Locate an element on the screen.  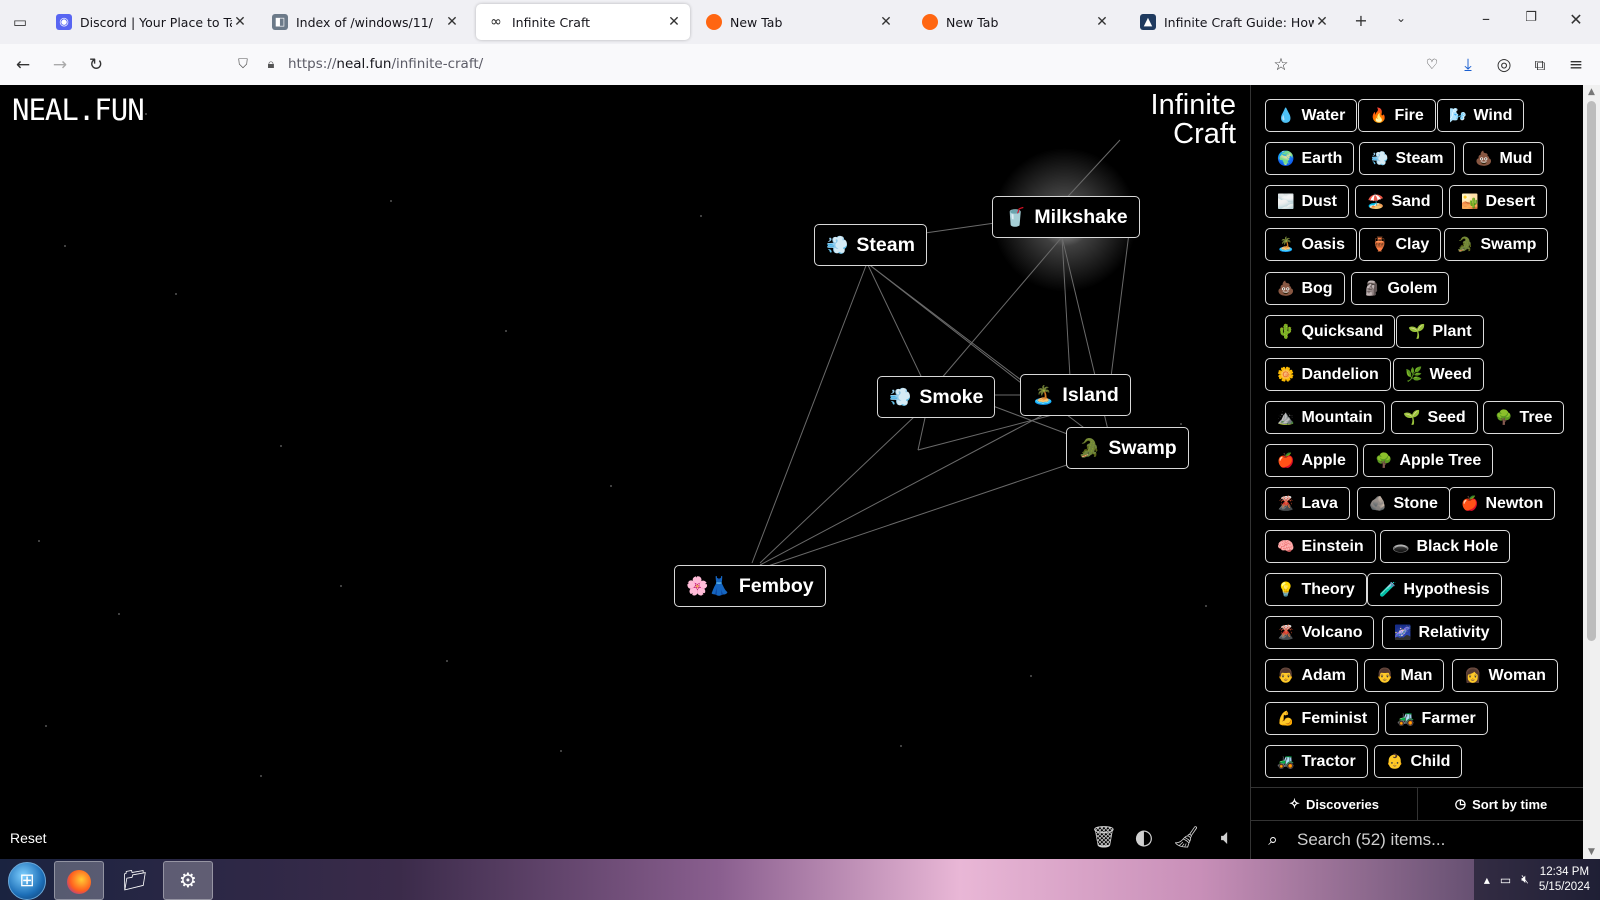
item-dust: 🌫️ Dust is located at coordinates (1307, 201).